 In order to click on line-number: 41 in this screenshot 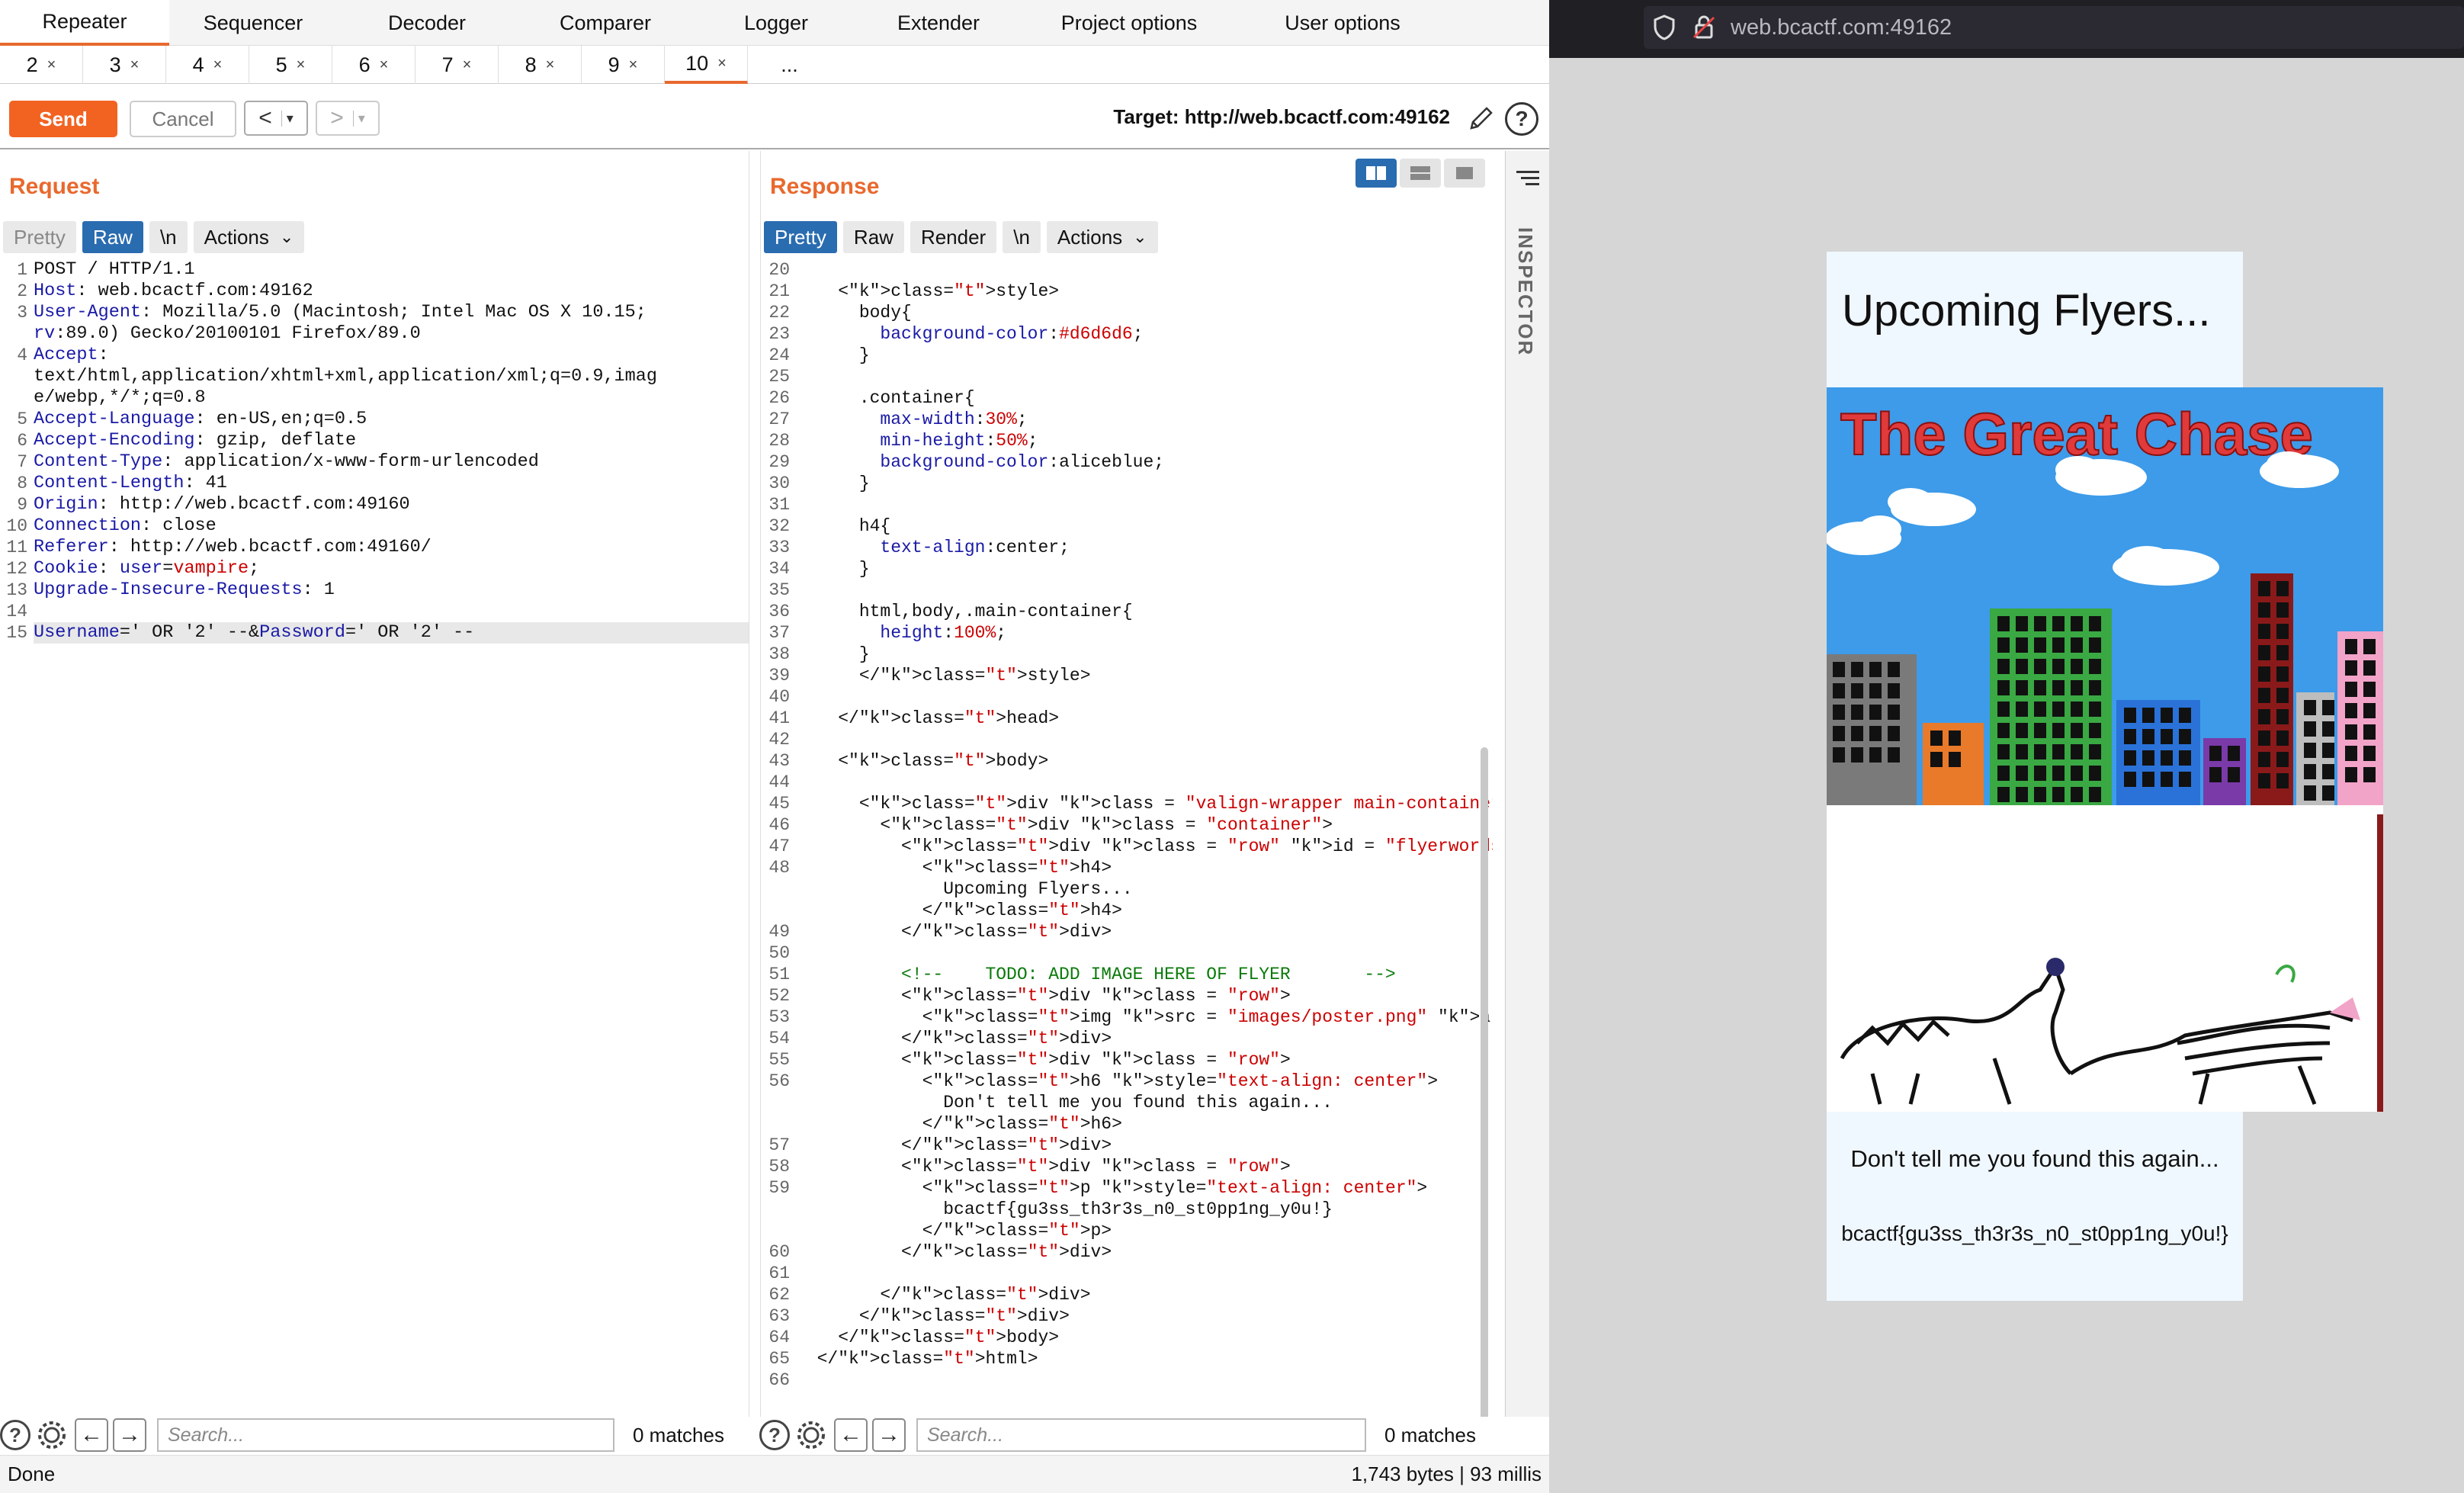, I will do `click(779, 718)`.